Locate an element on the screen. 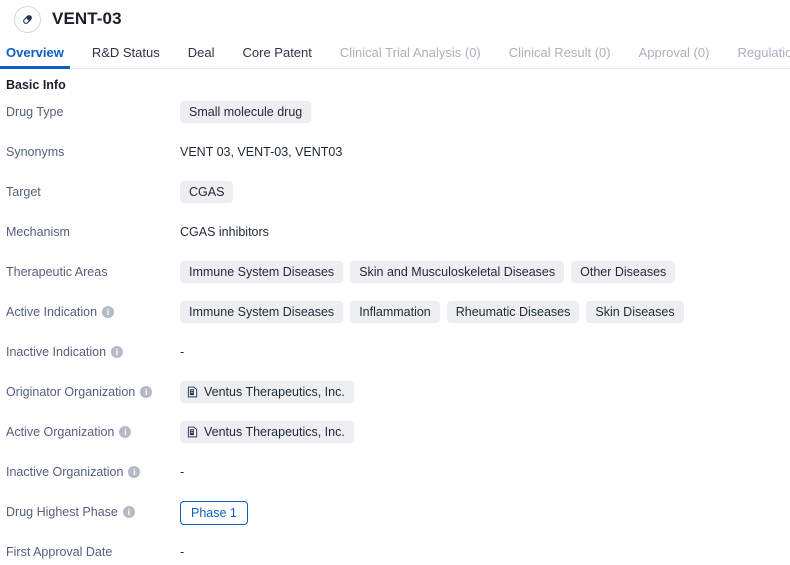  info-row-target: Target CGAS is located at coordinates (395, 193).